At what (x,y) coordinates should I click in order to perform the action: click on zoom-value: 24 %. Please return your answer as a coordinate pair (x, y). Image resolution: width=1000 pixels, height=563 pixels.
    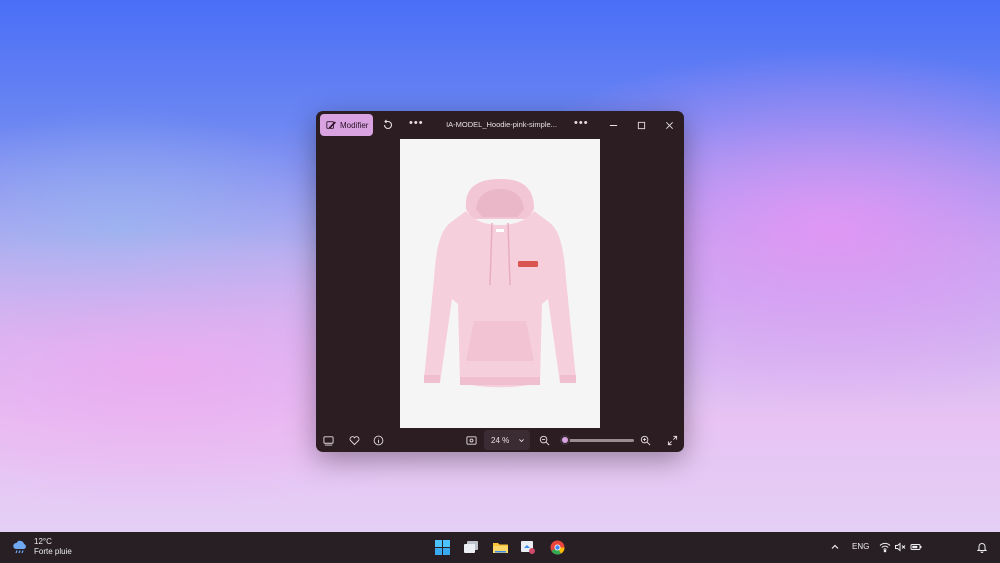
    Looking at the image, I should click on (500, 440).